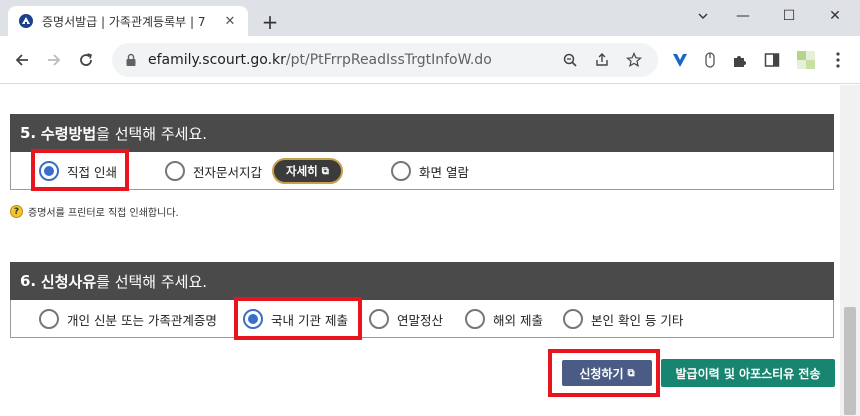 This screenshot has width=860, height=416. I want to click on vertical-scrollbar, so click(850, 250).